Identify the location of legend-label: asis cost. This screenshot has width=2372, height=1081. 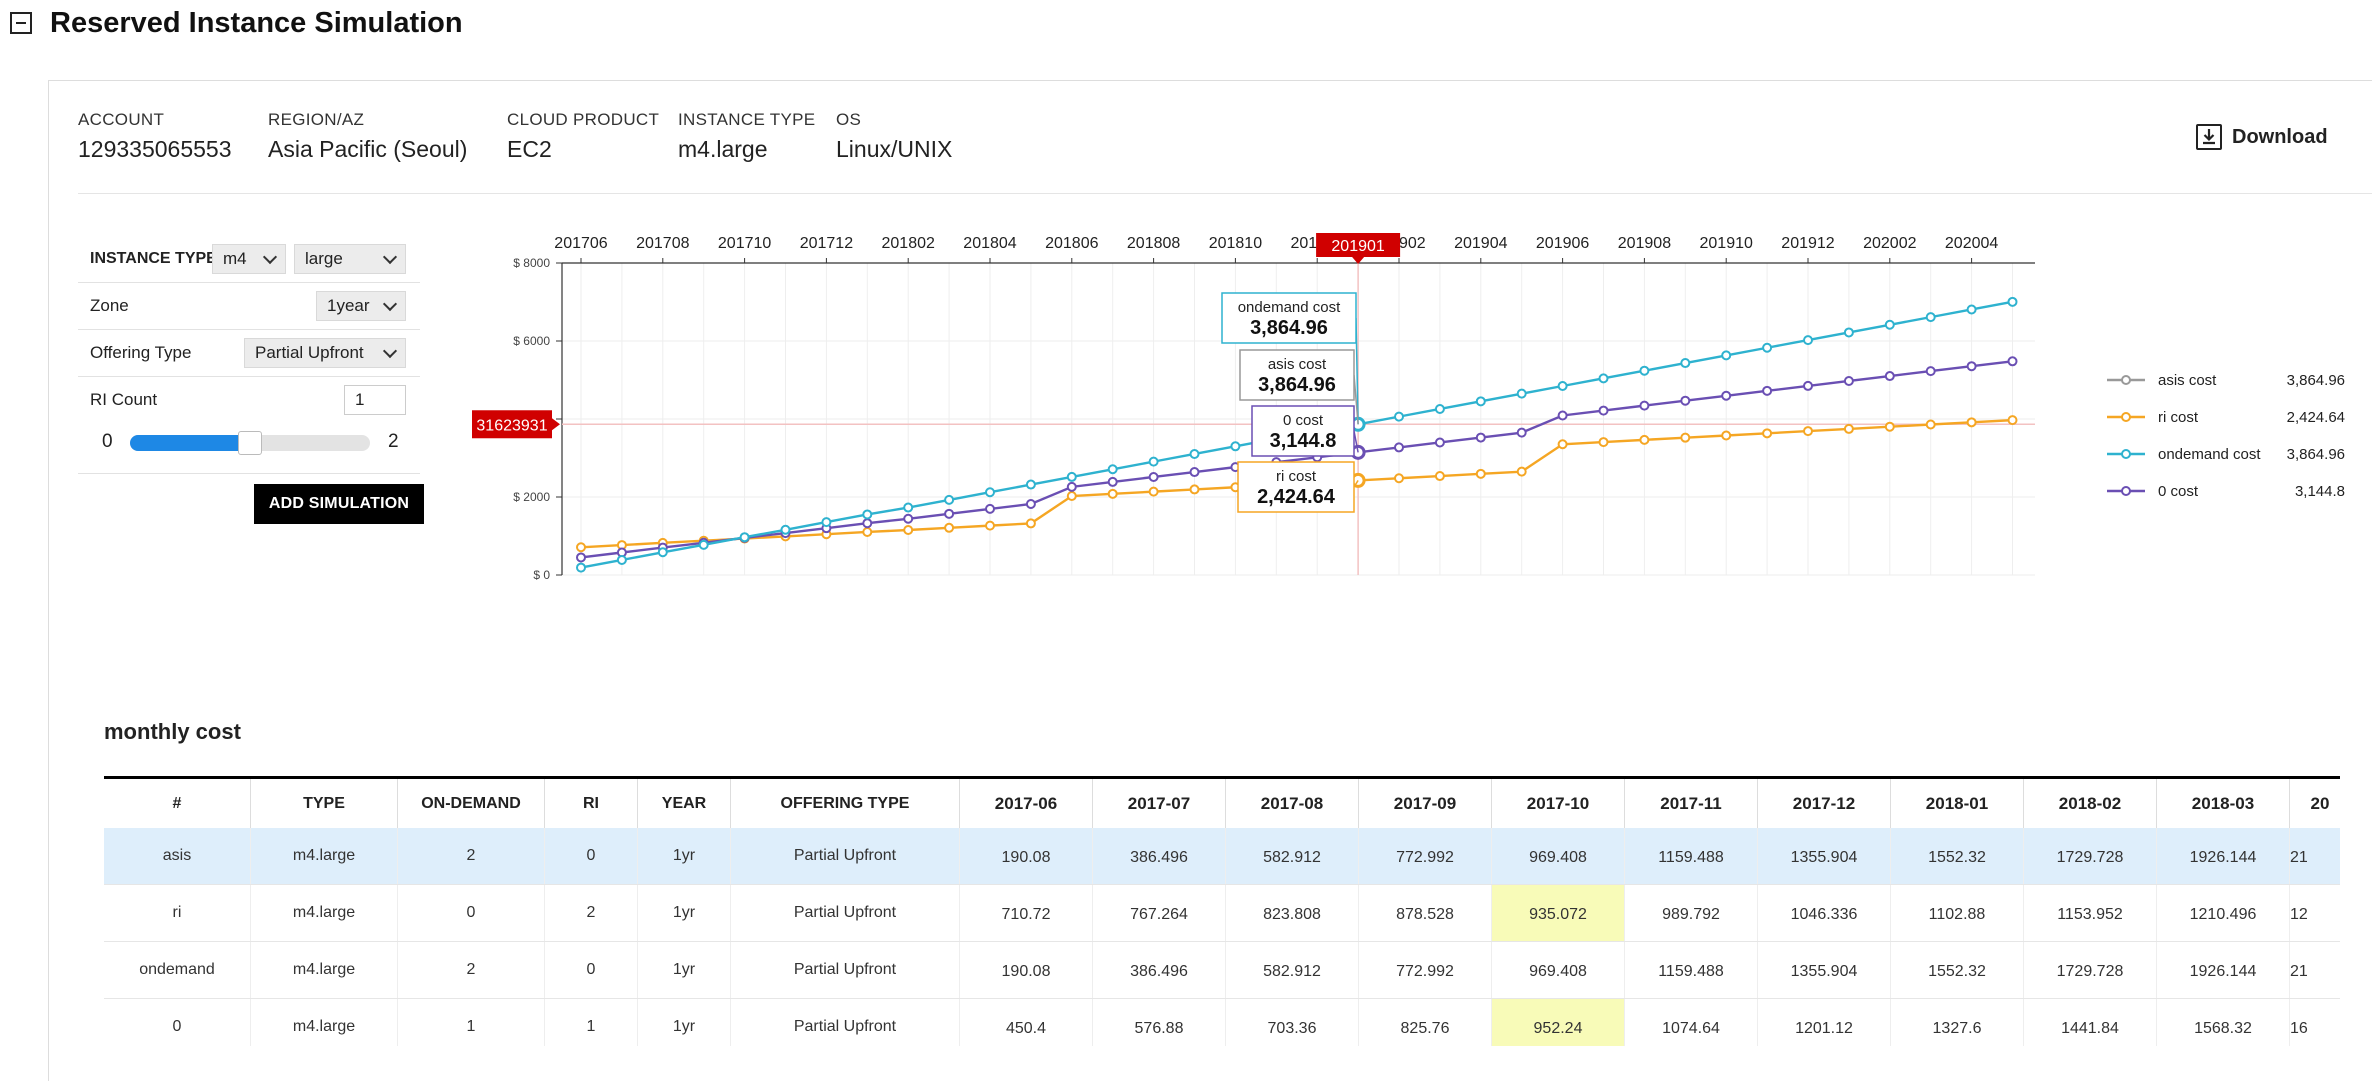
(2187, 380).